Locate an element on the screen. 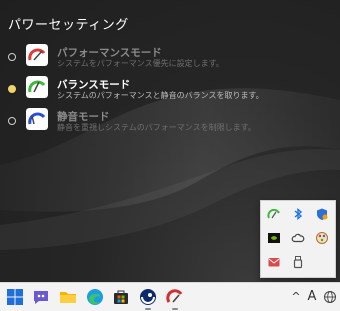 Image resolution: width=340 pixels, height=311 pixels. mode-balance: バランスモード システムのパフォーマンスと静音のバランスを取ります。 is located at coordinates (170, 91).